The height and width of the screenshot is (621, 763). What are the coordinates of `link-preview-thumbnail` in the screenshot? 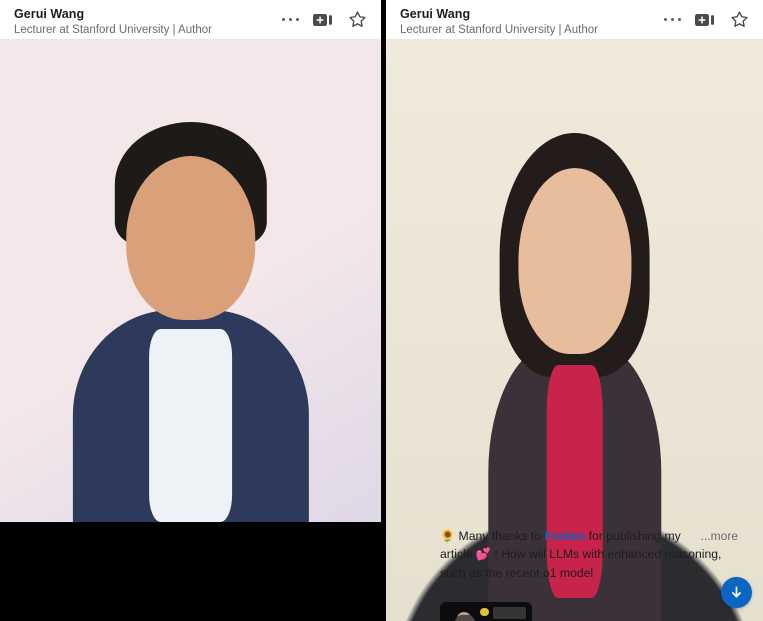 It's located at (486, 611).